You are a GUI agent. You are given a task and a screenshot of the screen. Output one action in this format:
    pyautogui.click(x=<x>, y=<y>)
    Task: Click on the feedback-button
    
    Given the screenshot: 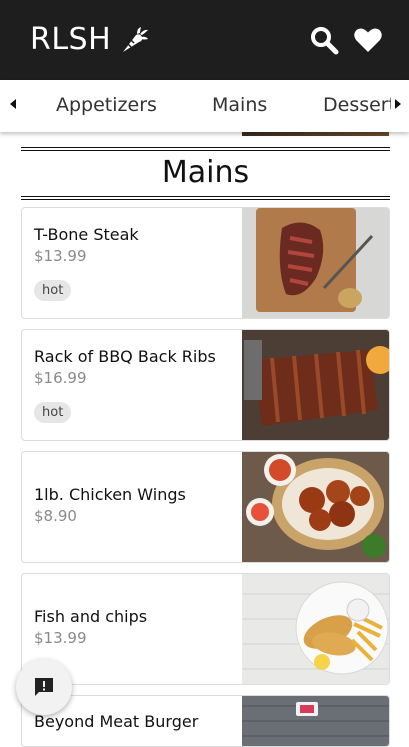 What is the action you would take?
    pyautogui.click(x=44, y=687)
    